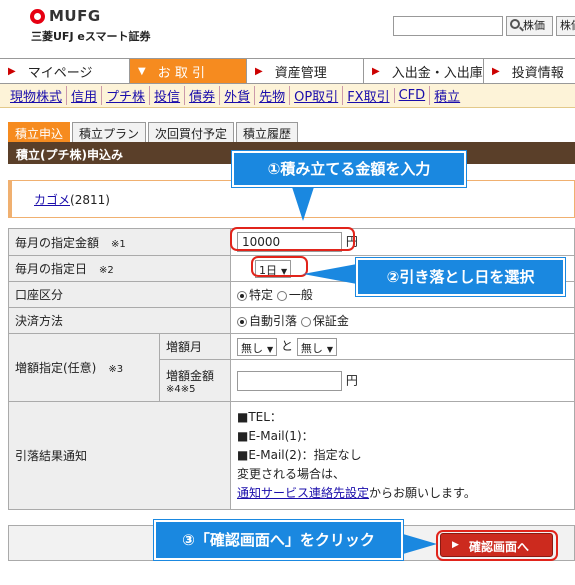  I want to click on amount-note: ※1, so click(118, 244).